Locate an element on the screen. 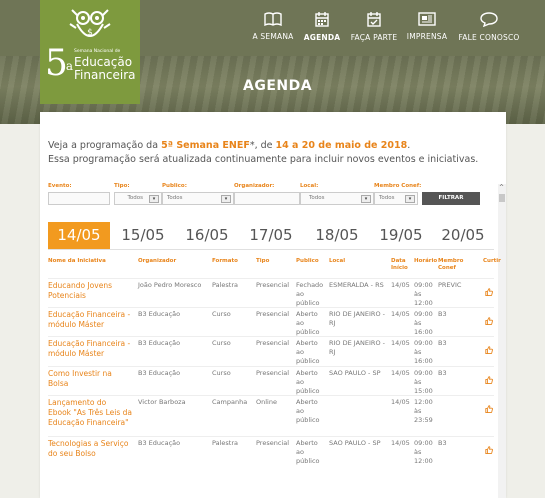  nav-item-faca-parte: FAÇA PARTE is located at coordinates (374, 27).